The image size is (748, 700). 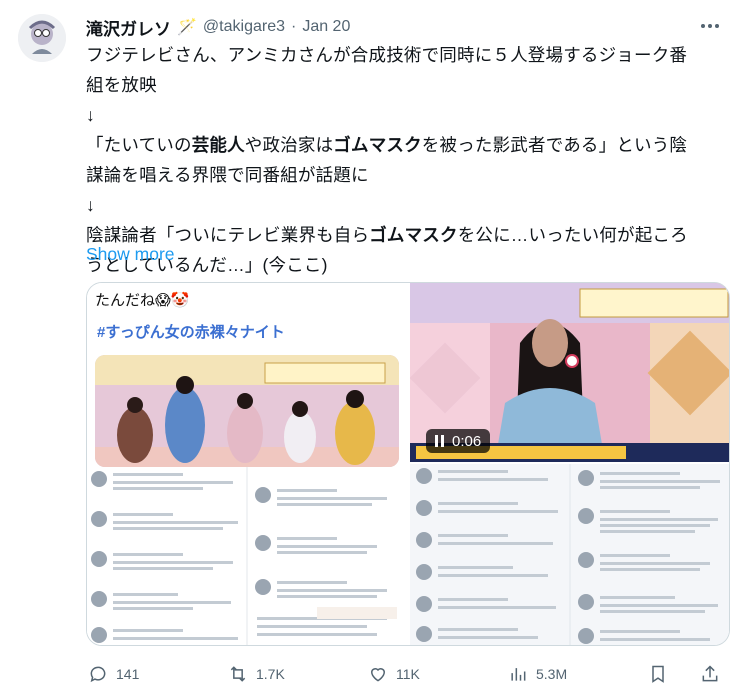 What do you see at coordinates (128, 674) in the screenshot?
I see `reply-count: 141` at bounding box center [128, 674].